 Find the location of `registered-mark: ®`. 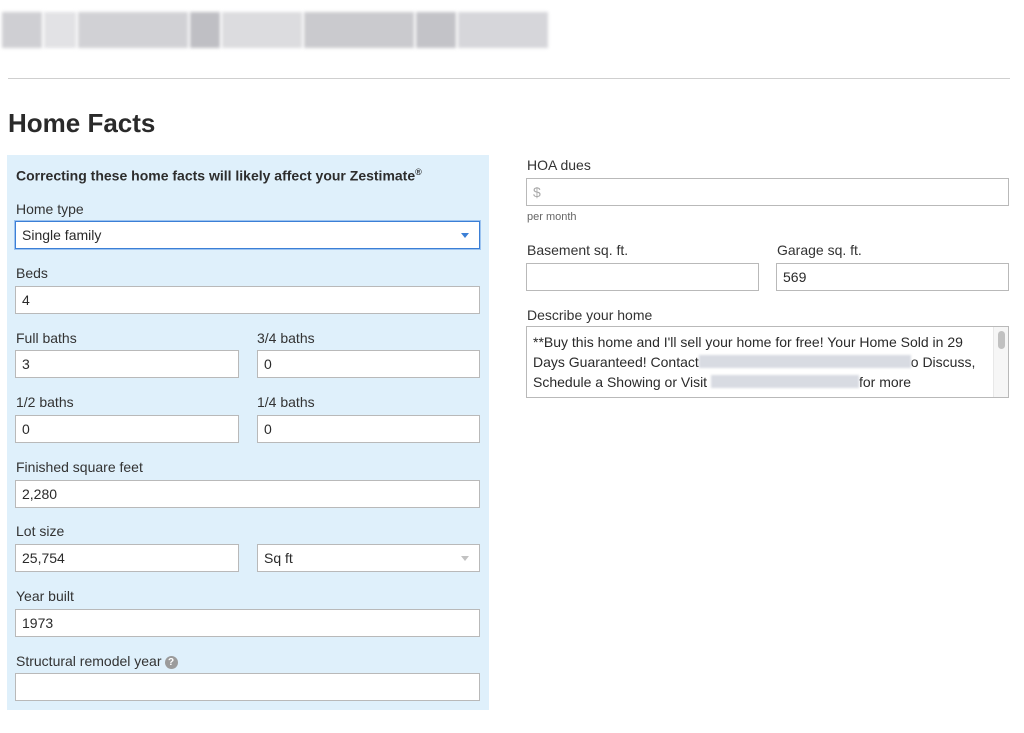

registered-mark: ® is located at coordinates (418, 172).